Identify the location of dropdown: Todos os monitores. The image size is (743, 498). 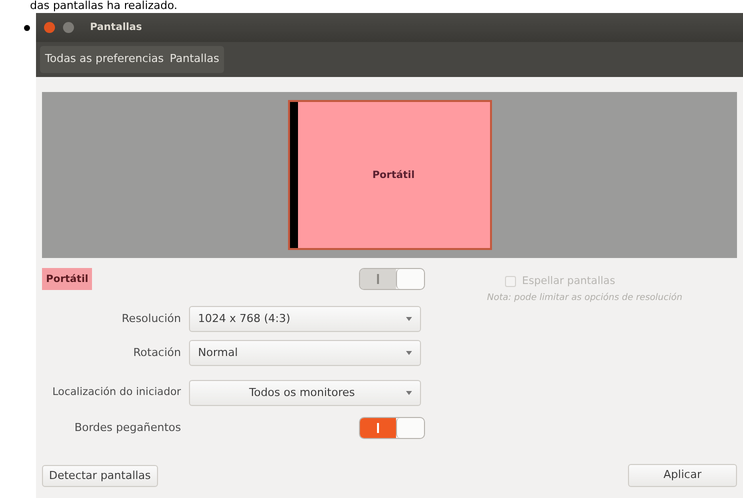
(305, 393).